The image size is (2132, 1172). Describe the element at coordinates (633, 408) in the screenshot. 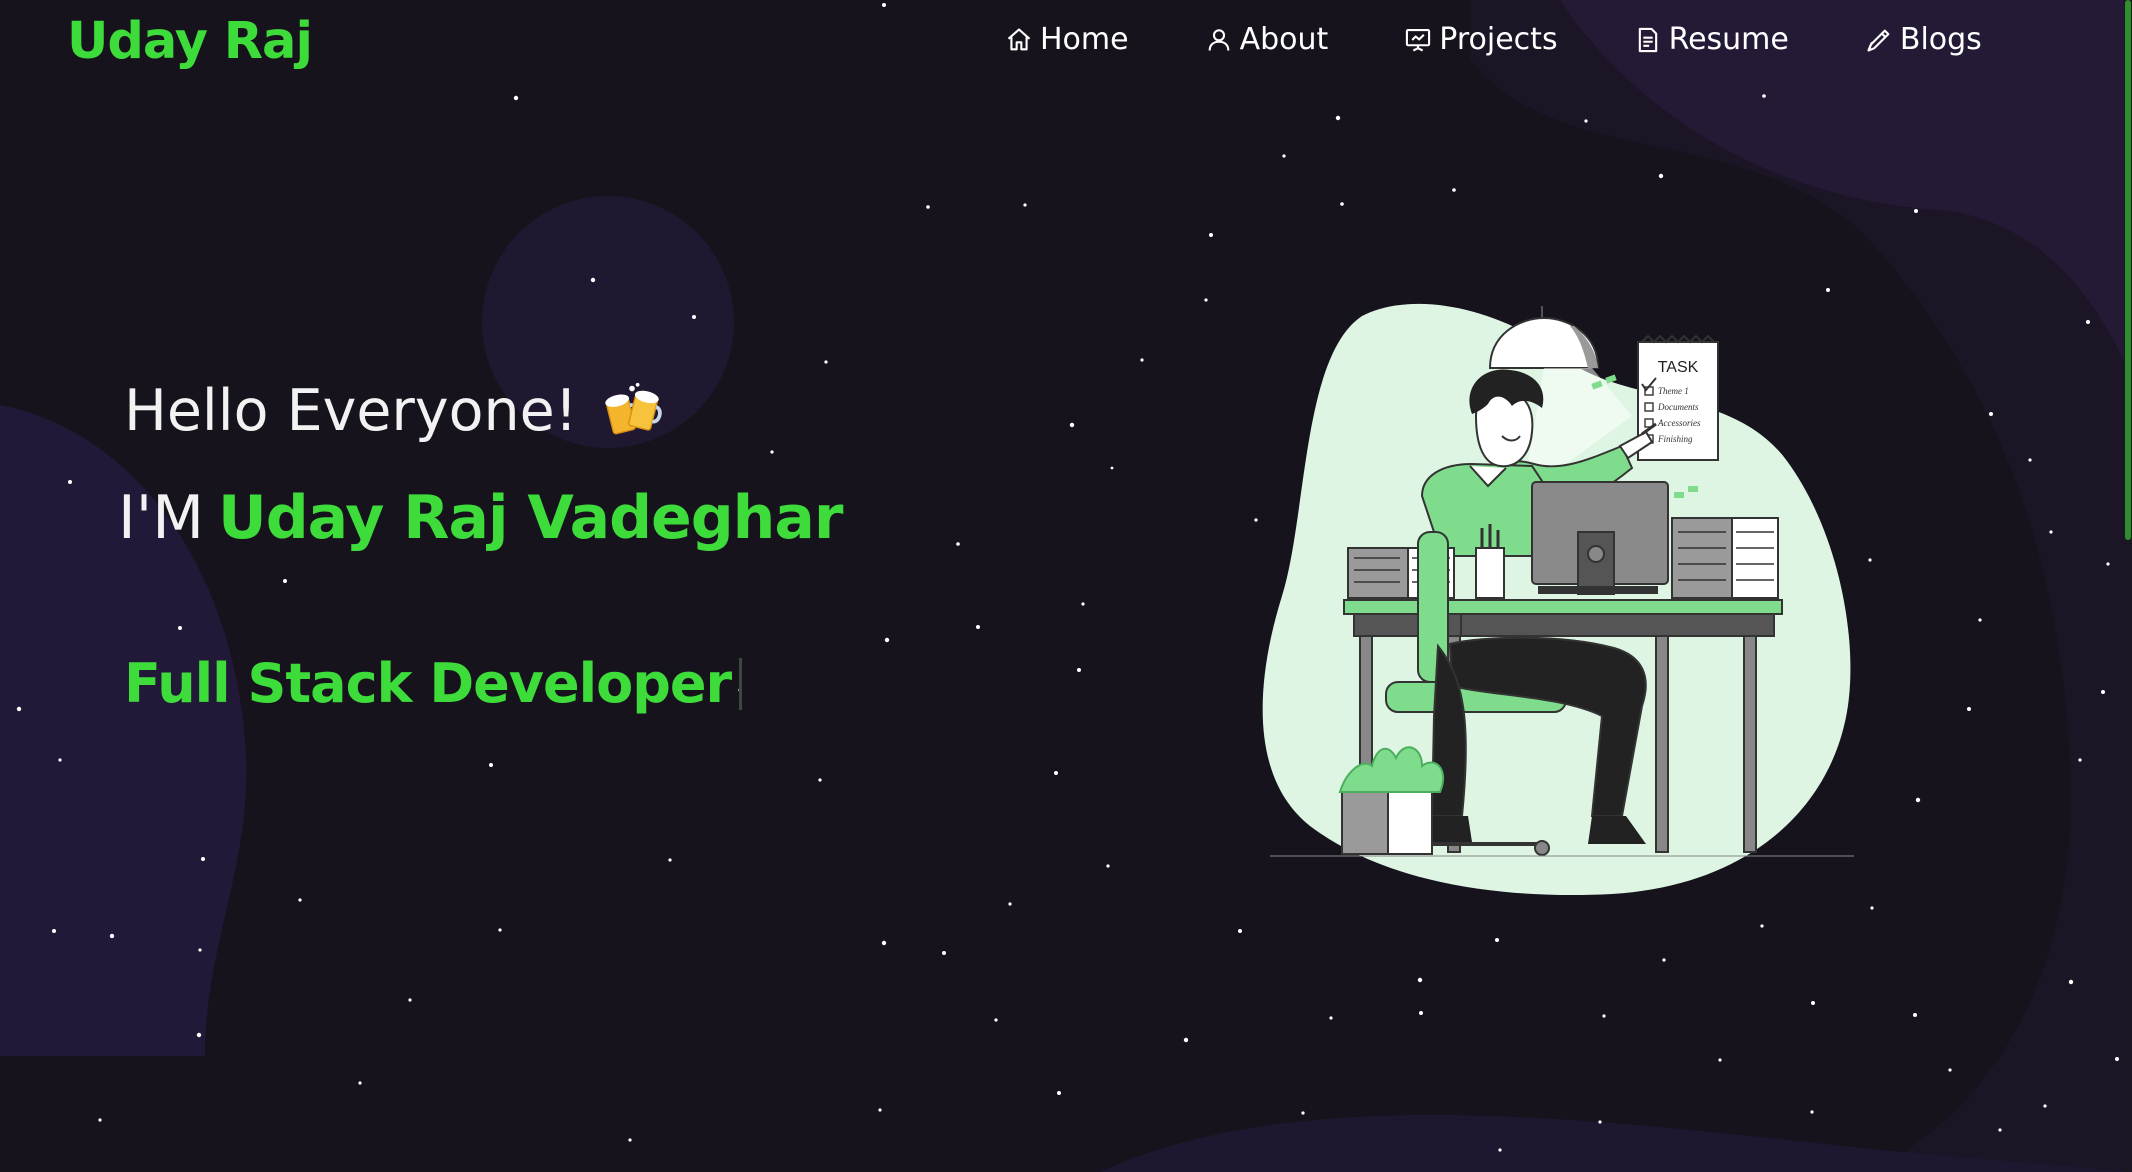

I see `beer-mugs-icon` at that location.